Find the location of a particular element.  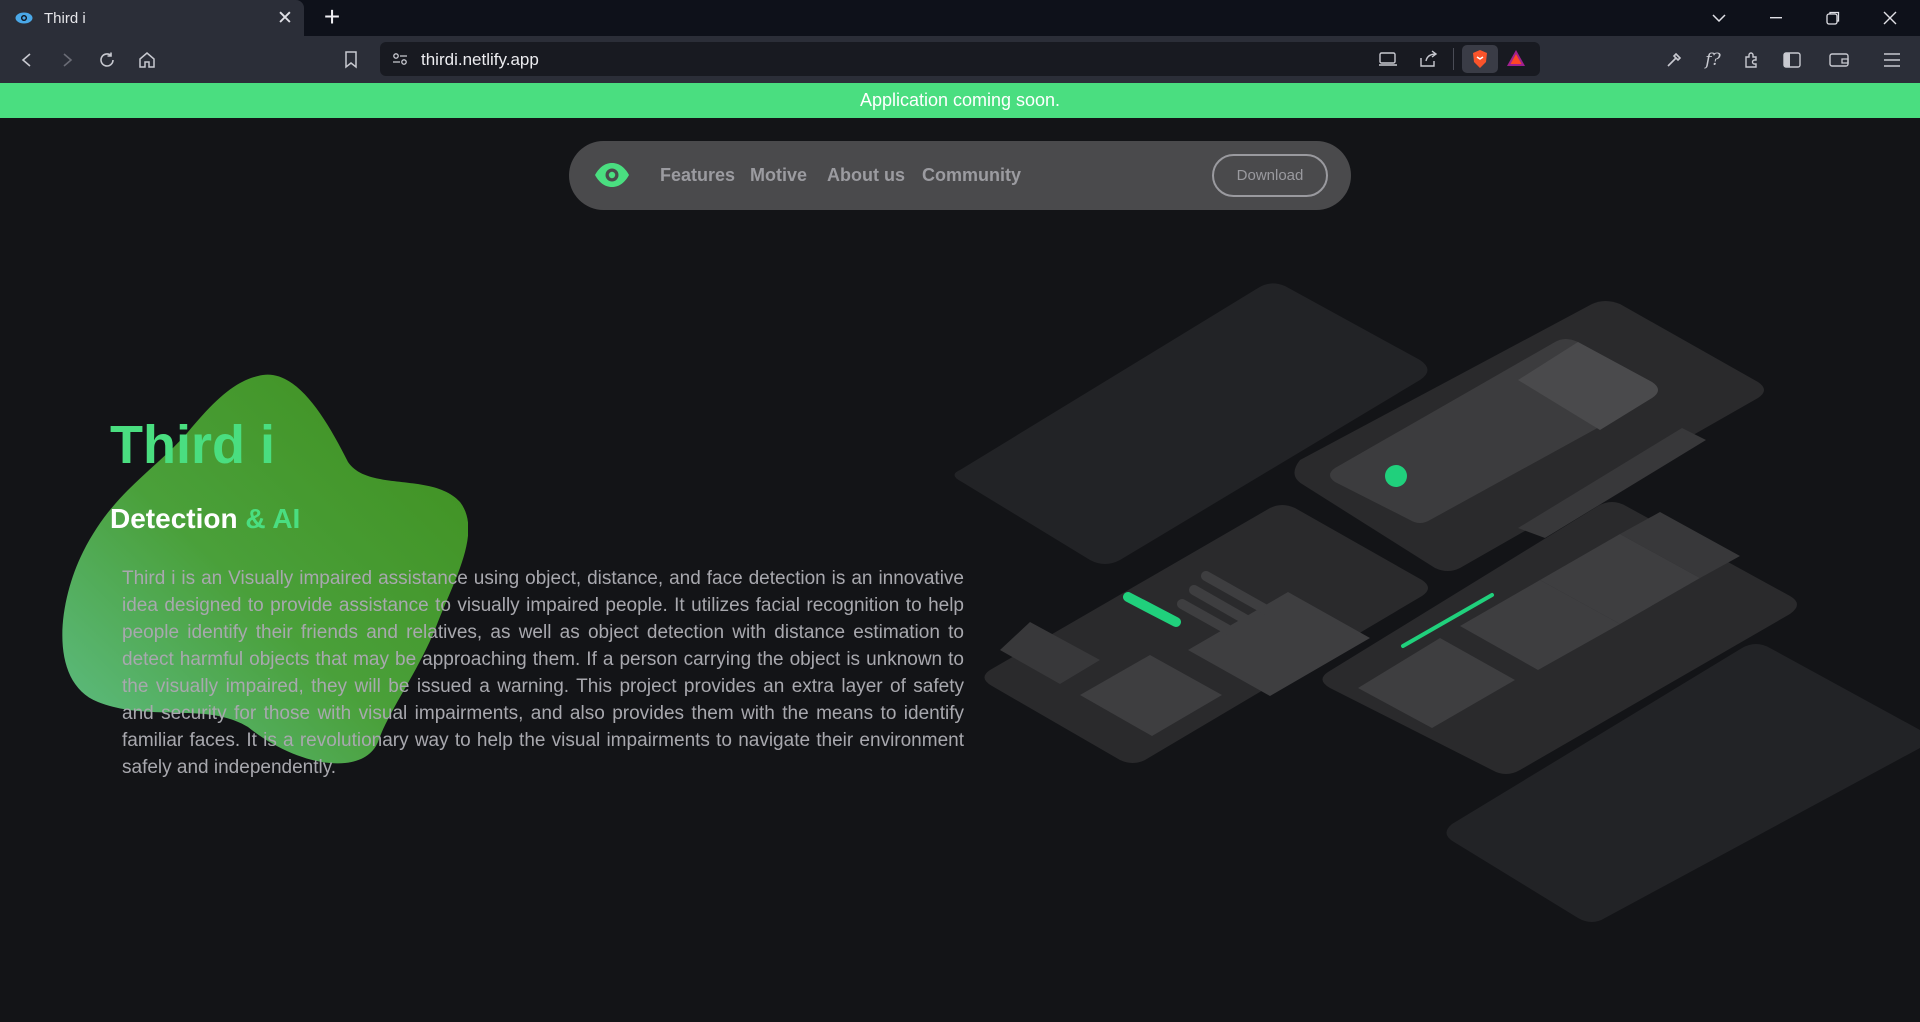

reload-icon is located at coordinates (107, 60).